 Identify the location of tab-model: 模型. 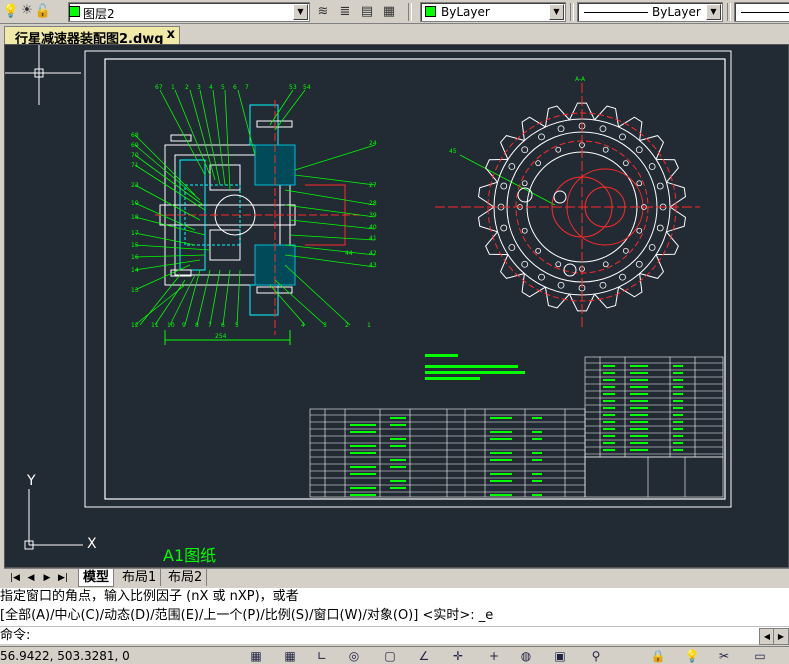
(96, 578).